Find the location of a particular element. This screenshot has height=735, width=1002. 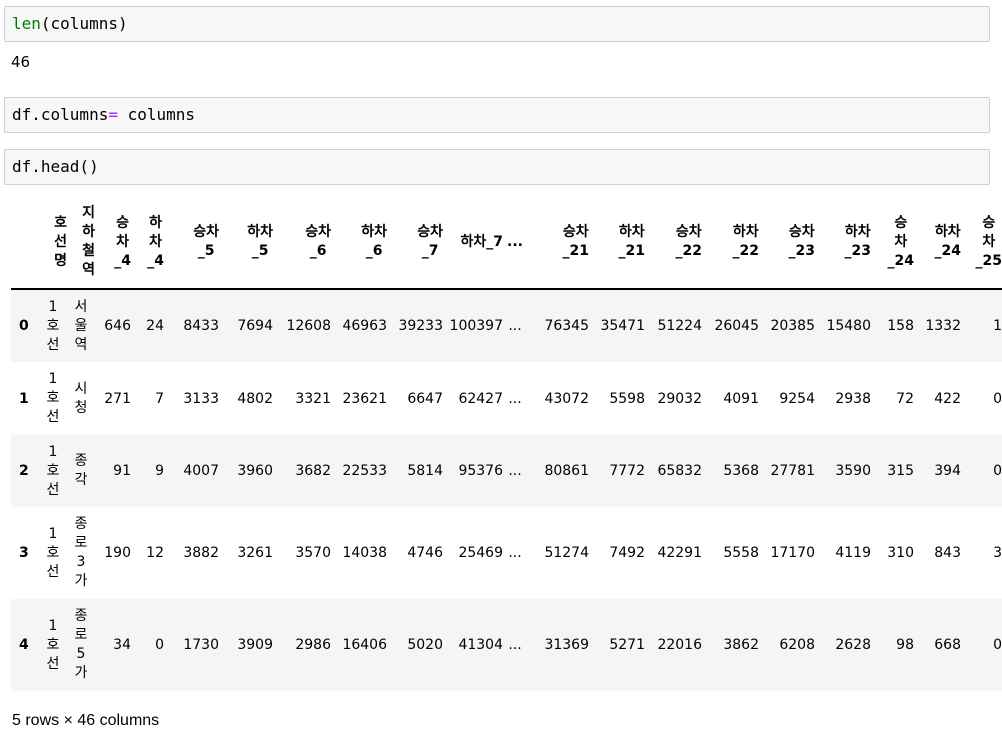

table-cell: 646 is located at coordinates (117, 326).